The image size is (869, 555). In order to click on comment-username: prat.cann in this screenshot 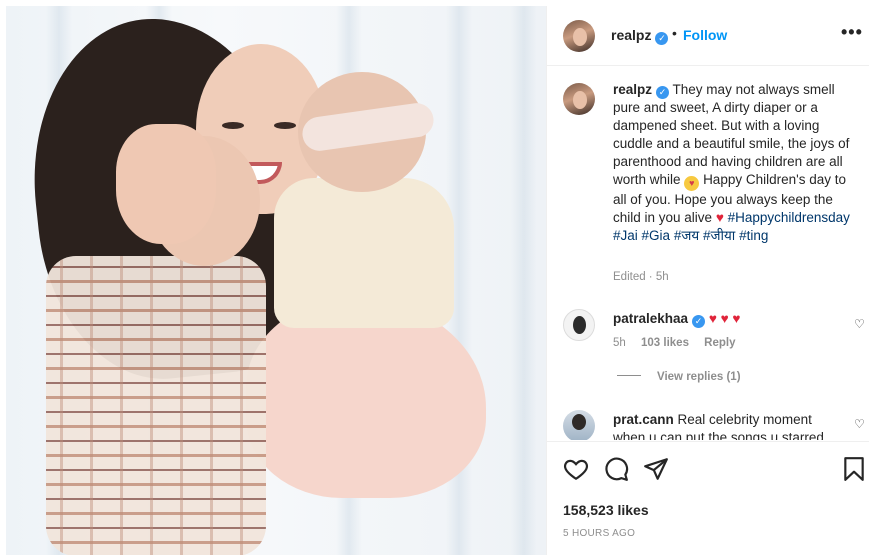, I will do `click(643, 419)`.